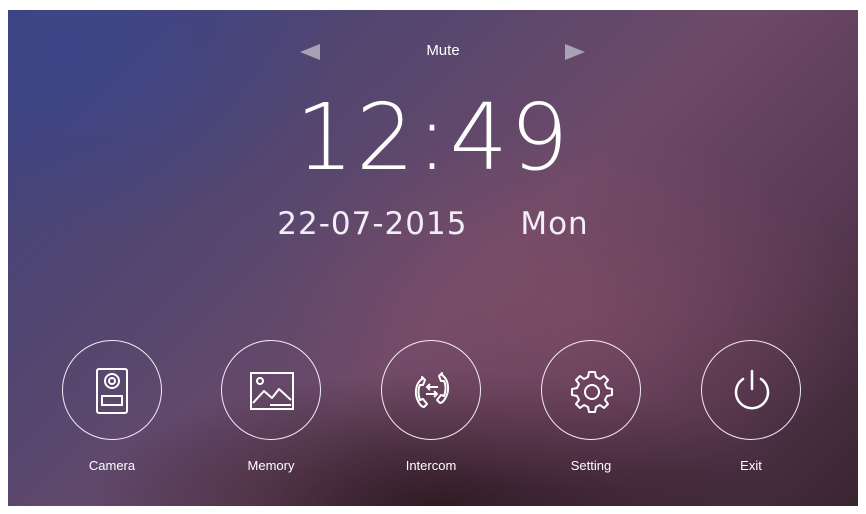  I want to click on weekday-text: Mon, so click(554, 224).